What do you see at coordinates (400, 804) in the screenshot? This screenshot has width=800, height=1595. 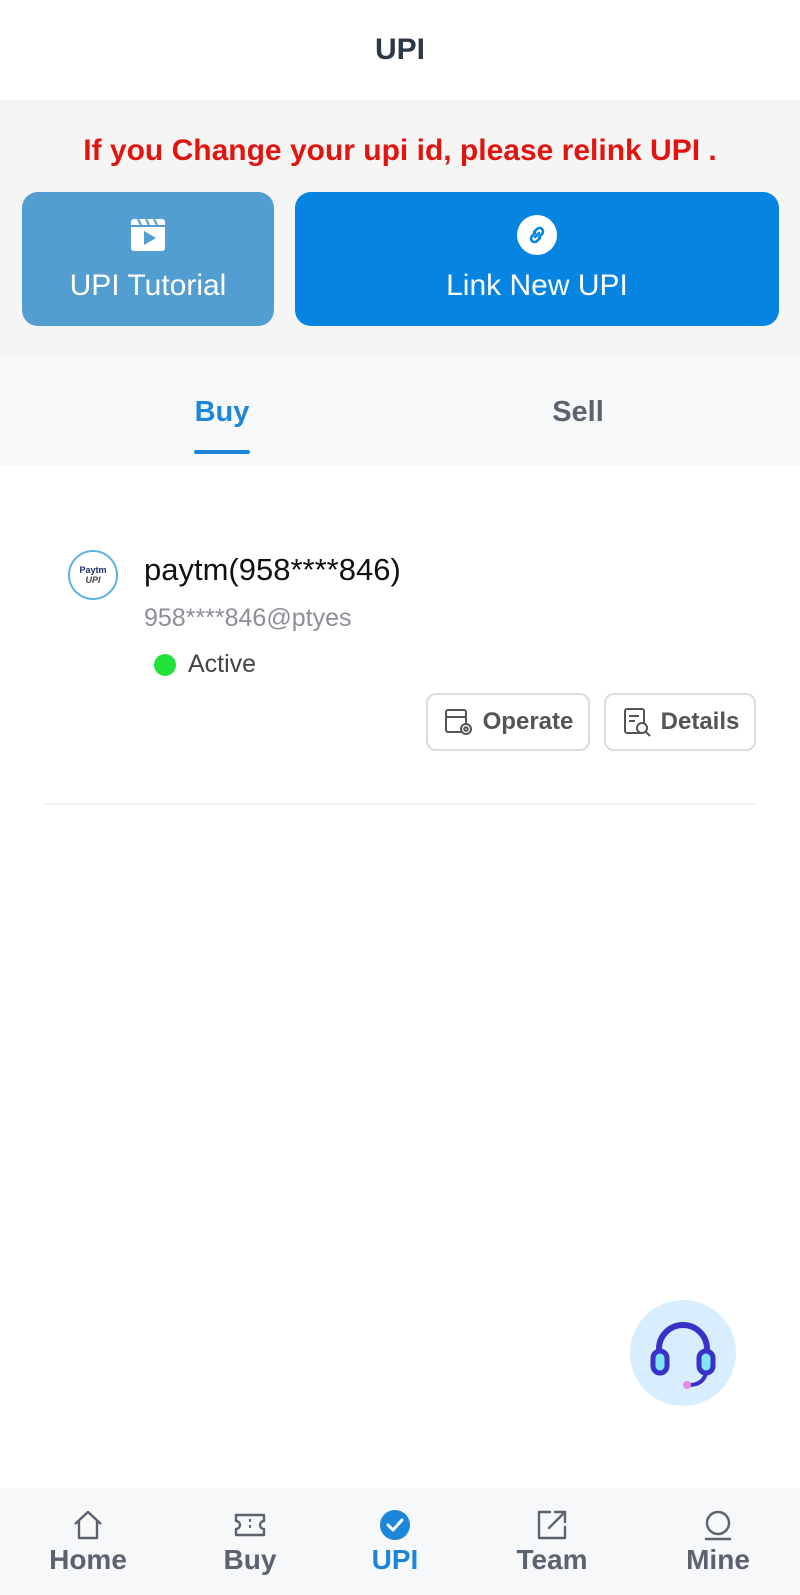 I see `card-divider` at bounding box center [400, 804].